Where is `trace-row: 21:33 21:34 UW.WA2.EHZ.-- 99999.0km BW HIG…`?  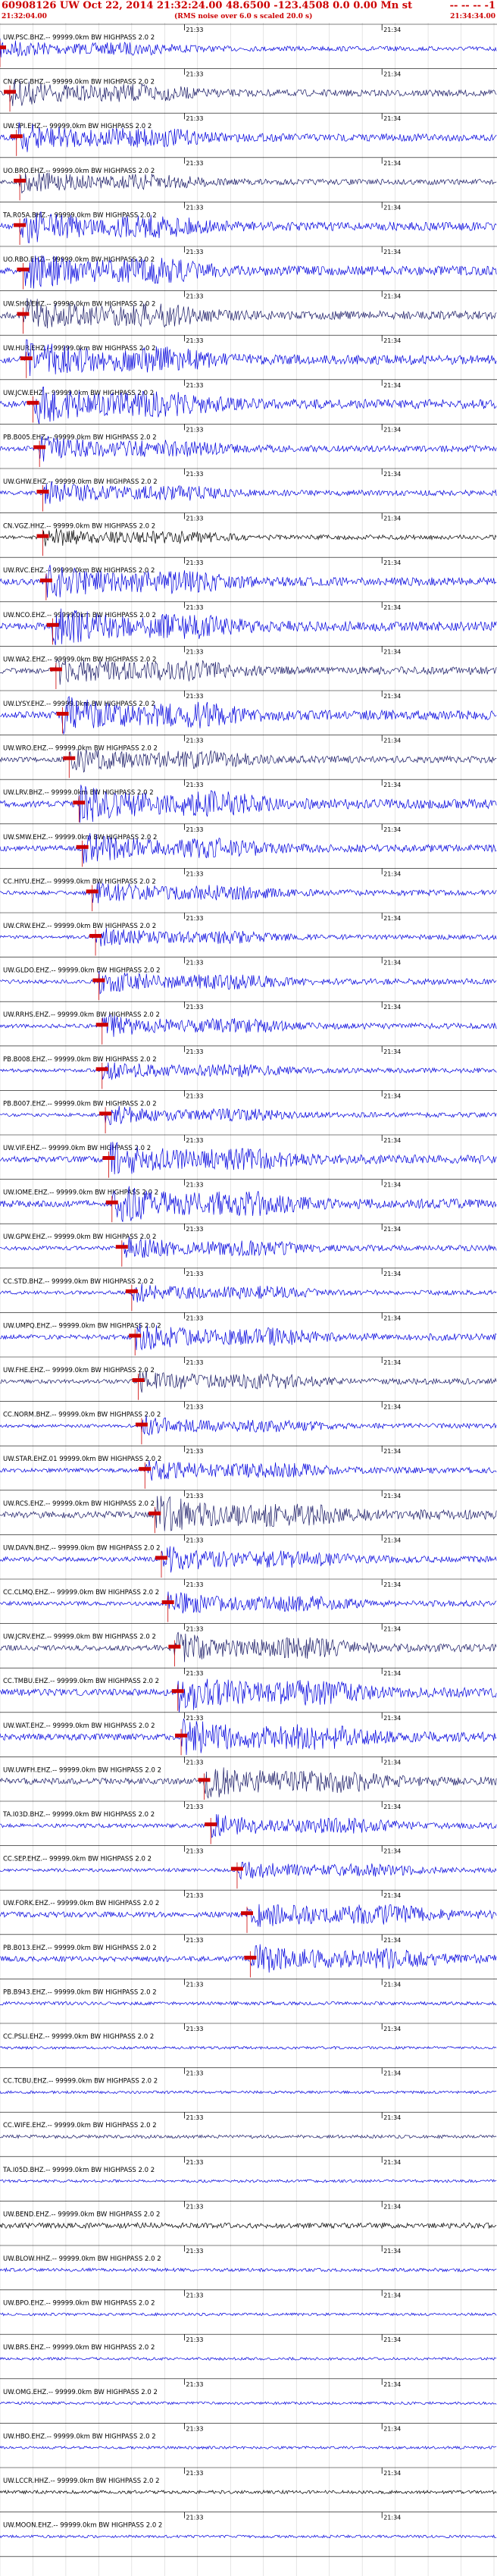
trace-row: 21:33 21:34 UW.WA2.EHZ.-- 99999.0km BW HIG… is located at coordinates (248, 667).